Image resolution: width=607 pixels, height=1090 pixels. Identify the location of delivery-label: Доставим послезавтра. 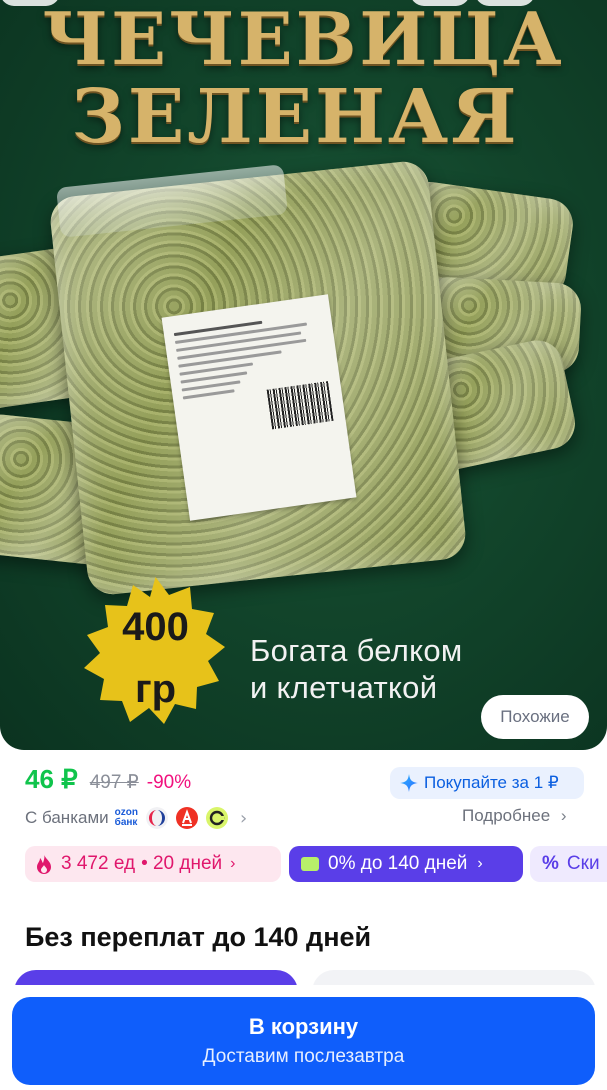
(303, 1056).